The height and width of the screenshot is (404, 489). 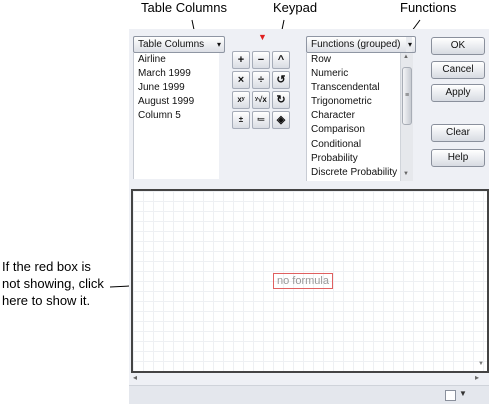 What do you see at coordinates (428, 7) in the screenshot?
I see `callout-functions: Functions` at bounding box center [428, 7].